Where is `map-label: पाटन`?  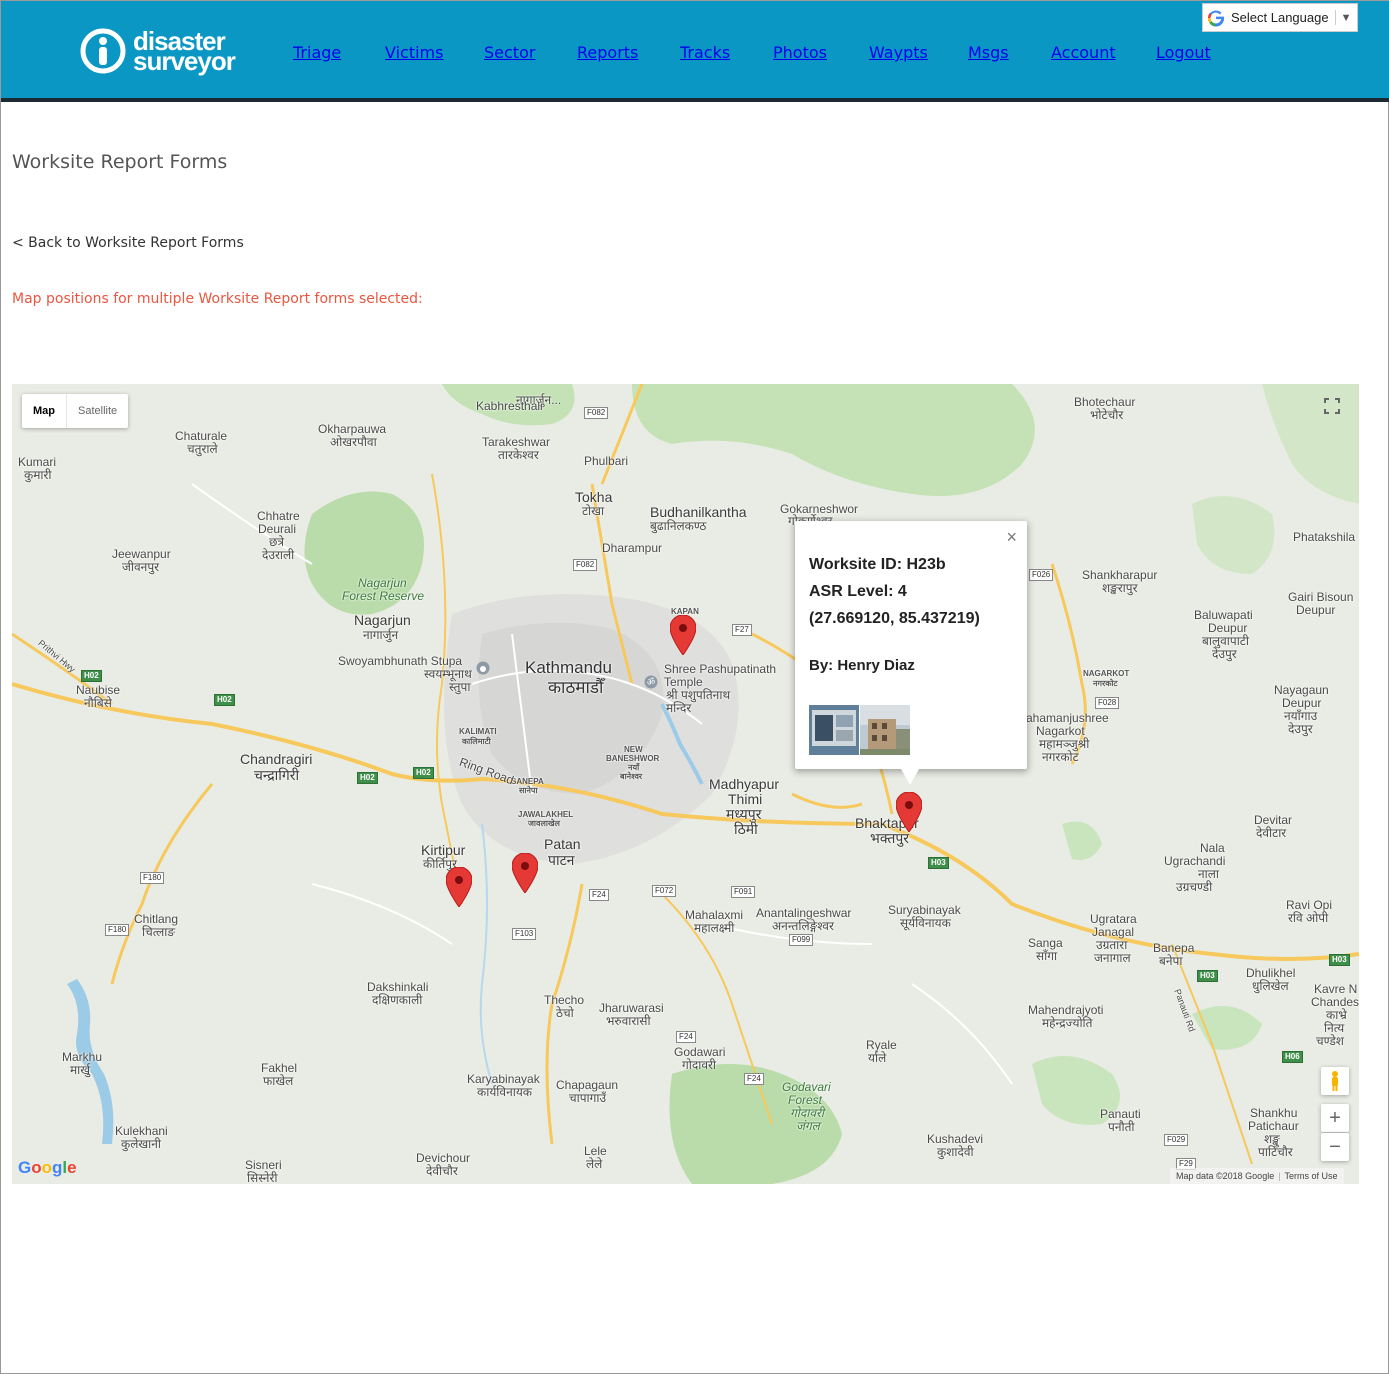 map-label: पाटन is located at coordinates (561, 860).